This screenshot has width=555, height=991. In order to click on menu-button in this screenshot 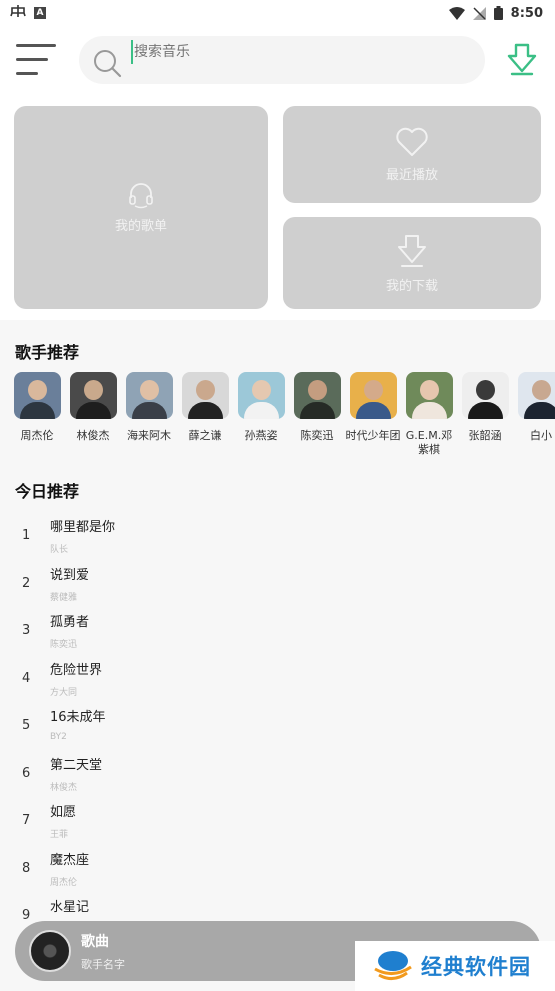, I will do `click(37, 60)`.